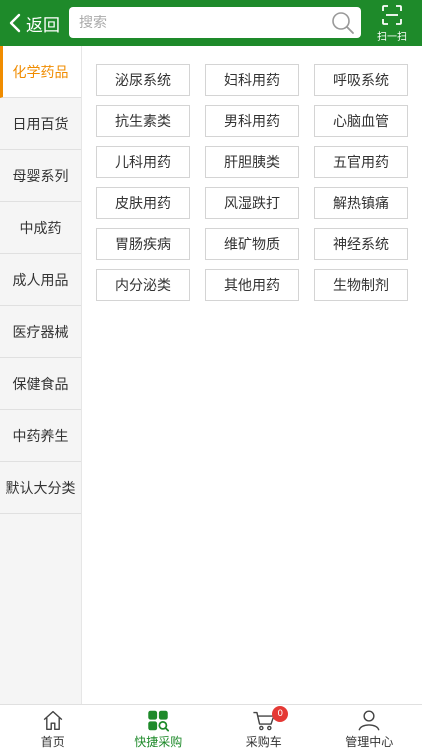 This screenshot has width=422, height=750. What do you see at coordinates (158, 742) in the screenshot?
I see `tab-quick-purchase-label: 快捷采购` at bounding box center [158, 742].